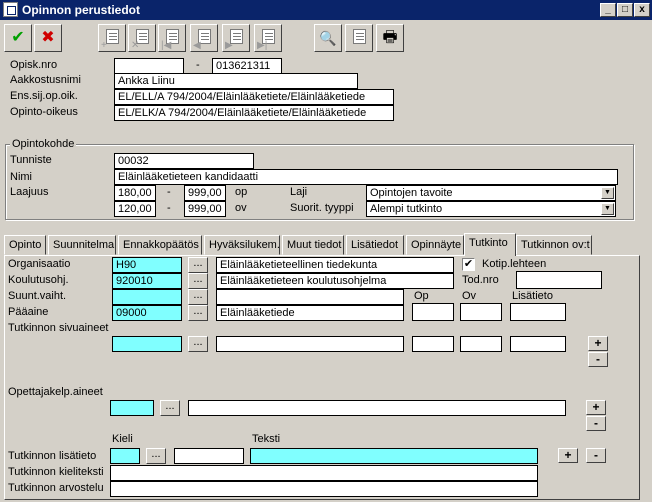 This screenshot has width=652, height=502. What do you see at coordinates (169, 208) in the screenshot?
I see `laajuus-ov-dash: -` at bounding box center [169, 208].